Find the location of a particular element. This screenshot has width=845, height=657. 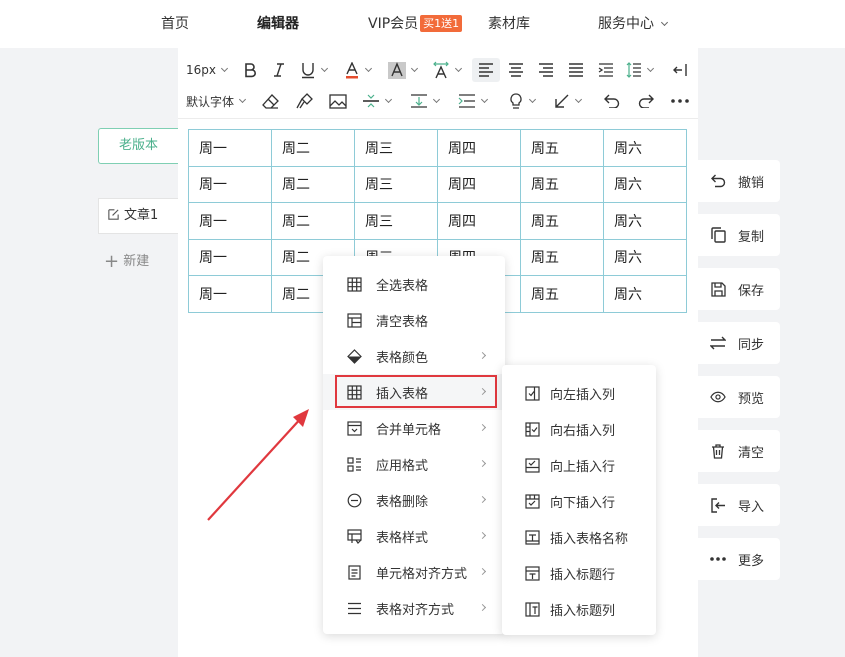

paint-bucket-icon is located at coordinates (354, 356).